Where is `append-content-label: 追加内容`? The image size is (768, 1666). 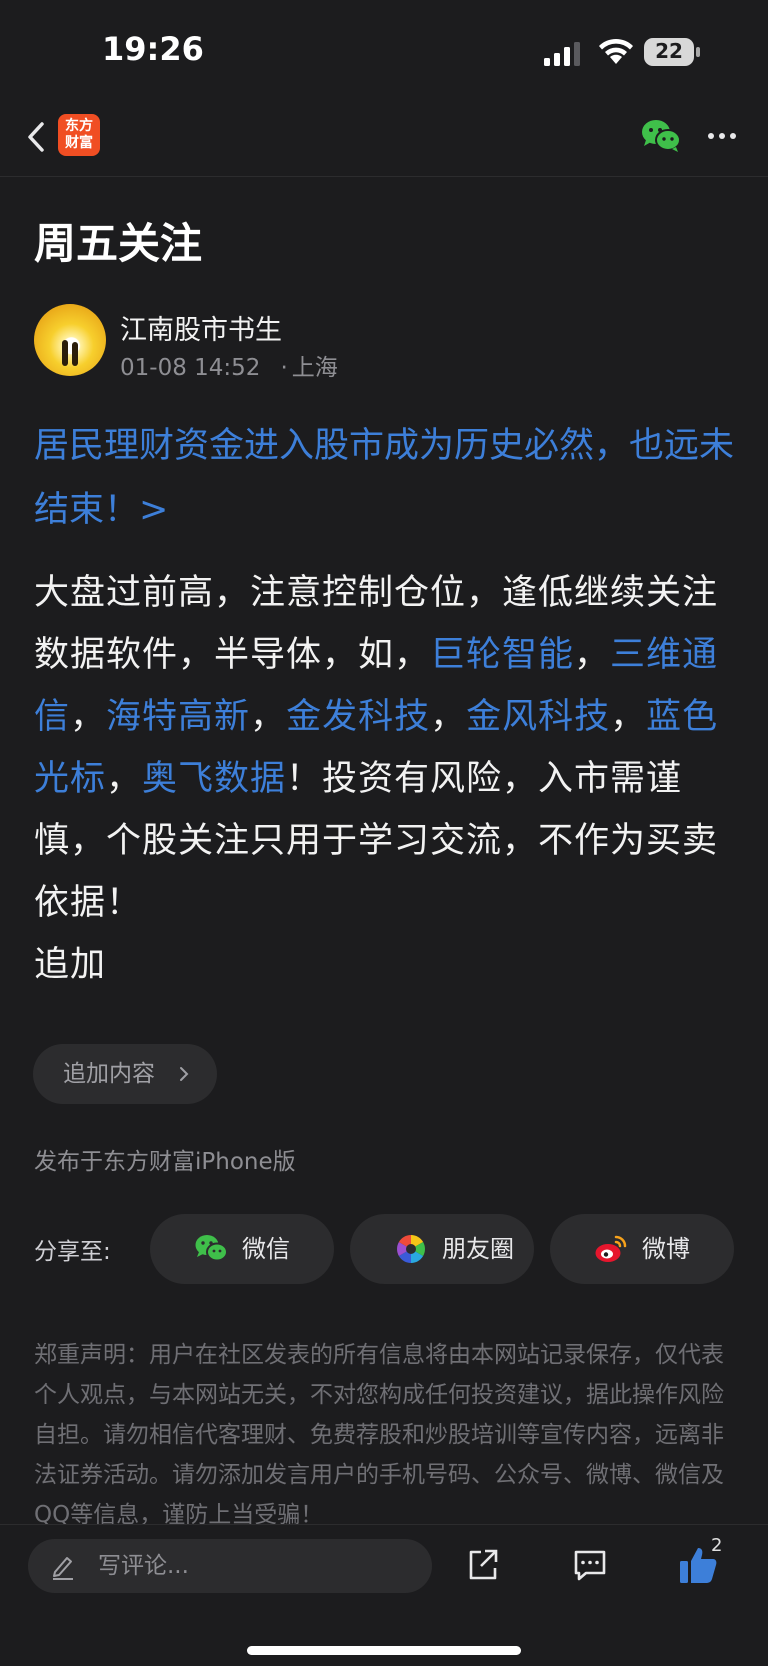
append-content-label: 追加内容 is located at coordinates (109, 1074).